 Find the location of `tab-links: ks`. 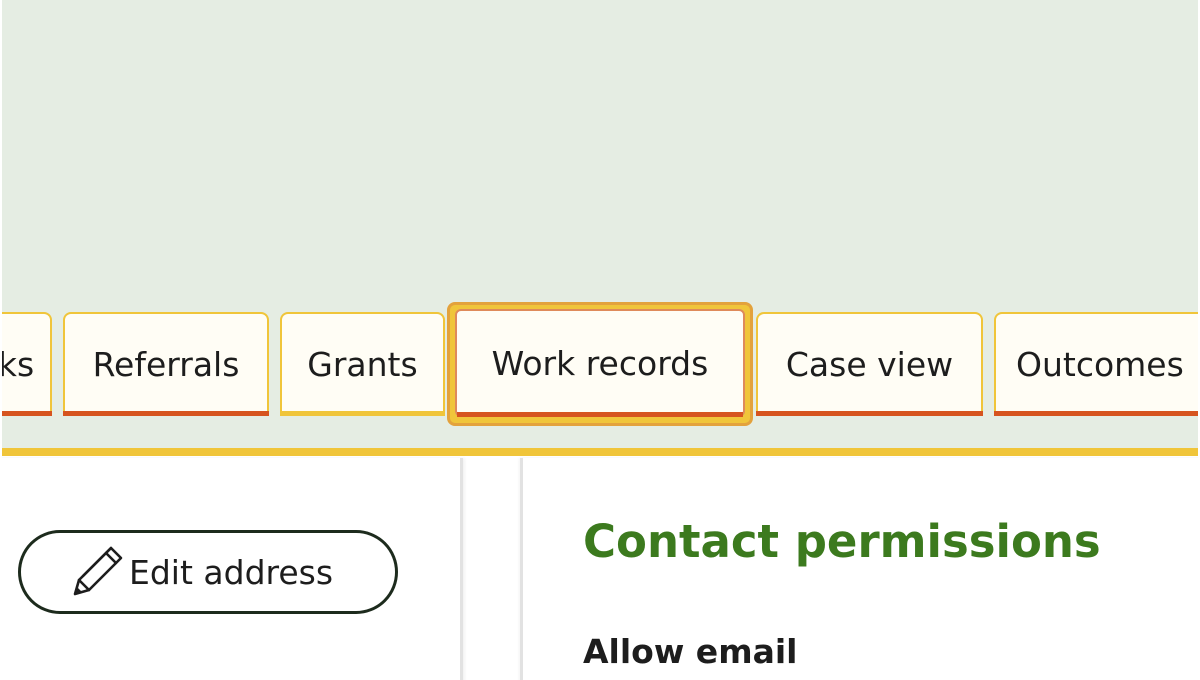

tab-links: ks is located at coordinates (26, 364).